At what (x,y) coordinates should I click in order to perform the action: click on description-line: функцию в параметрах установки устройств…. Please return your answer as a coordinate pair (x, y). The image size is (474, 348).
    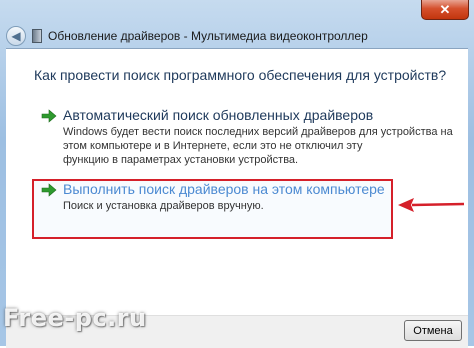
    Looking at the image, I should click on (181, 160).